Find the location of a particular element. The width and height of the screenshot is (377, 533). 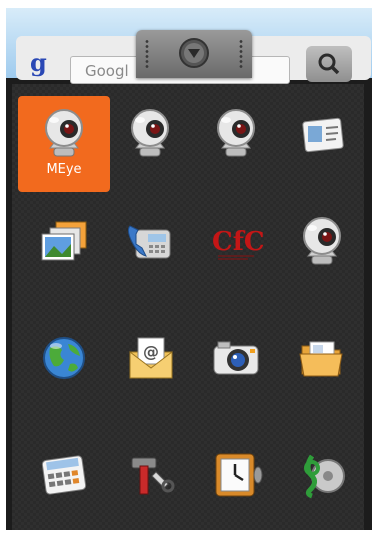

app-icon-cell: @ is located at coordinates (150, 368).